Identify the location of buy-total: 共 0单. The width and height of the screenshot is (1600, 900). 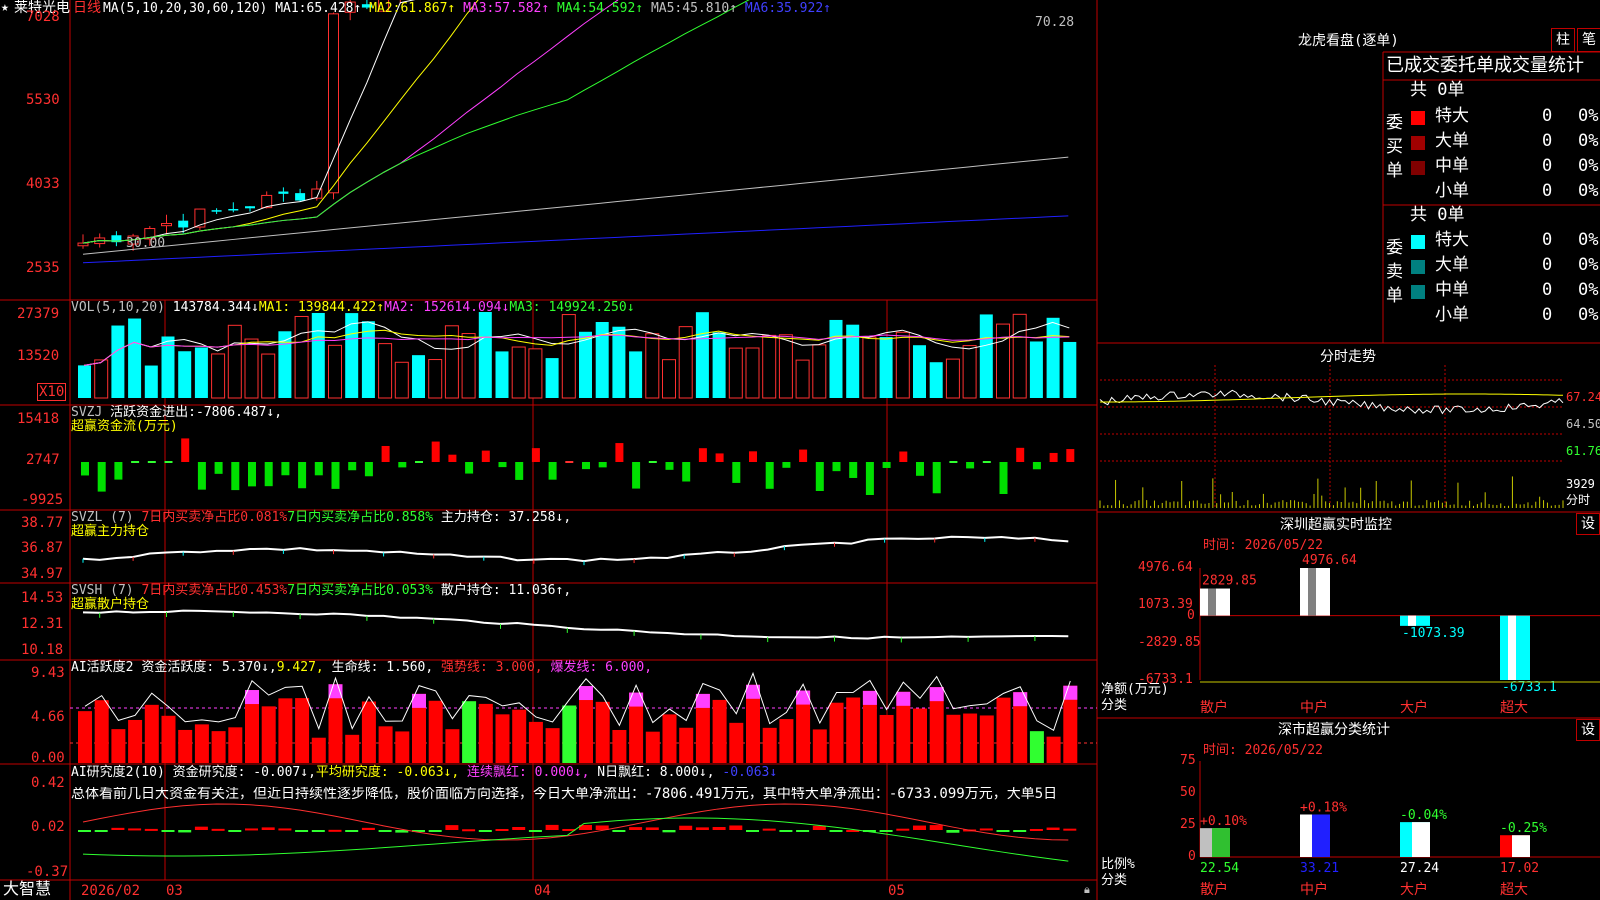
(1437, 90).